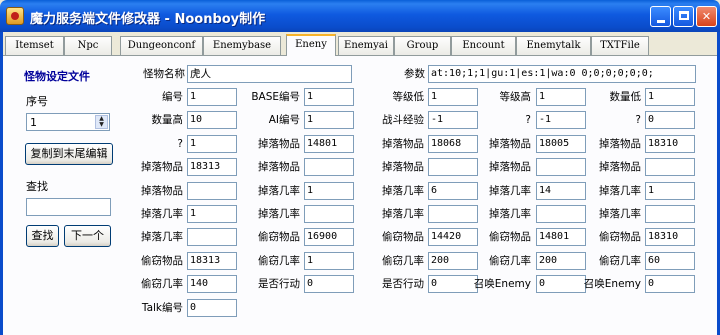 The width and height of the screenshot is (720, 335). I want to click on field-input: 60, so click(670, 260).